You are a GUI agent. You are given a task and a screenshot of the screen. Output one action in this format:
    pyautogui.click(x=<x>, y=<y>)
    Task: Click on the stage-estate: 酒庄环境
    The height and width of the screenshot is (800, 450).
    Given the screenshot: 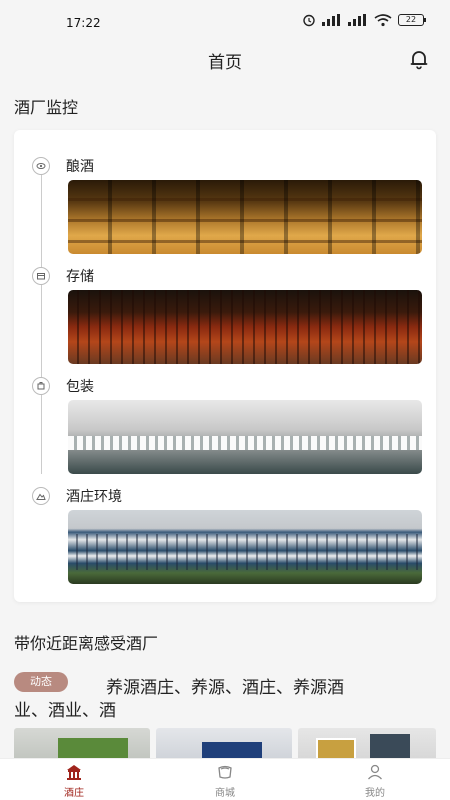 What is the action you would take?
    pyautogui.click(x=225, y=527)
    